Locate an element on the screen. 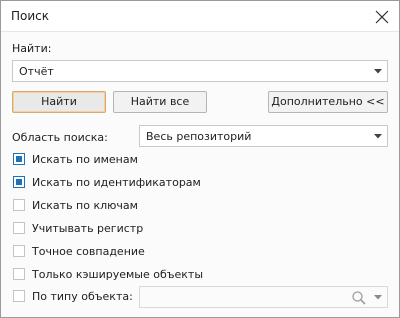 Image resolution: width=400 pixels, height=318 pixels. option-label: Точное совпадение is located at coordinates (88, 251).